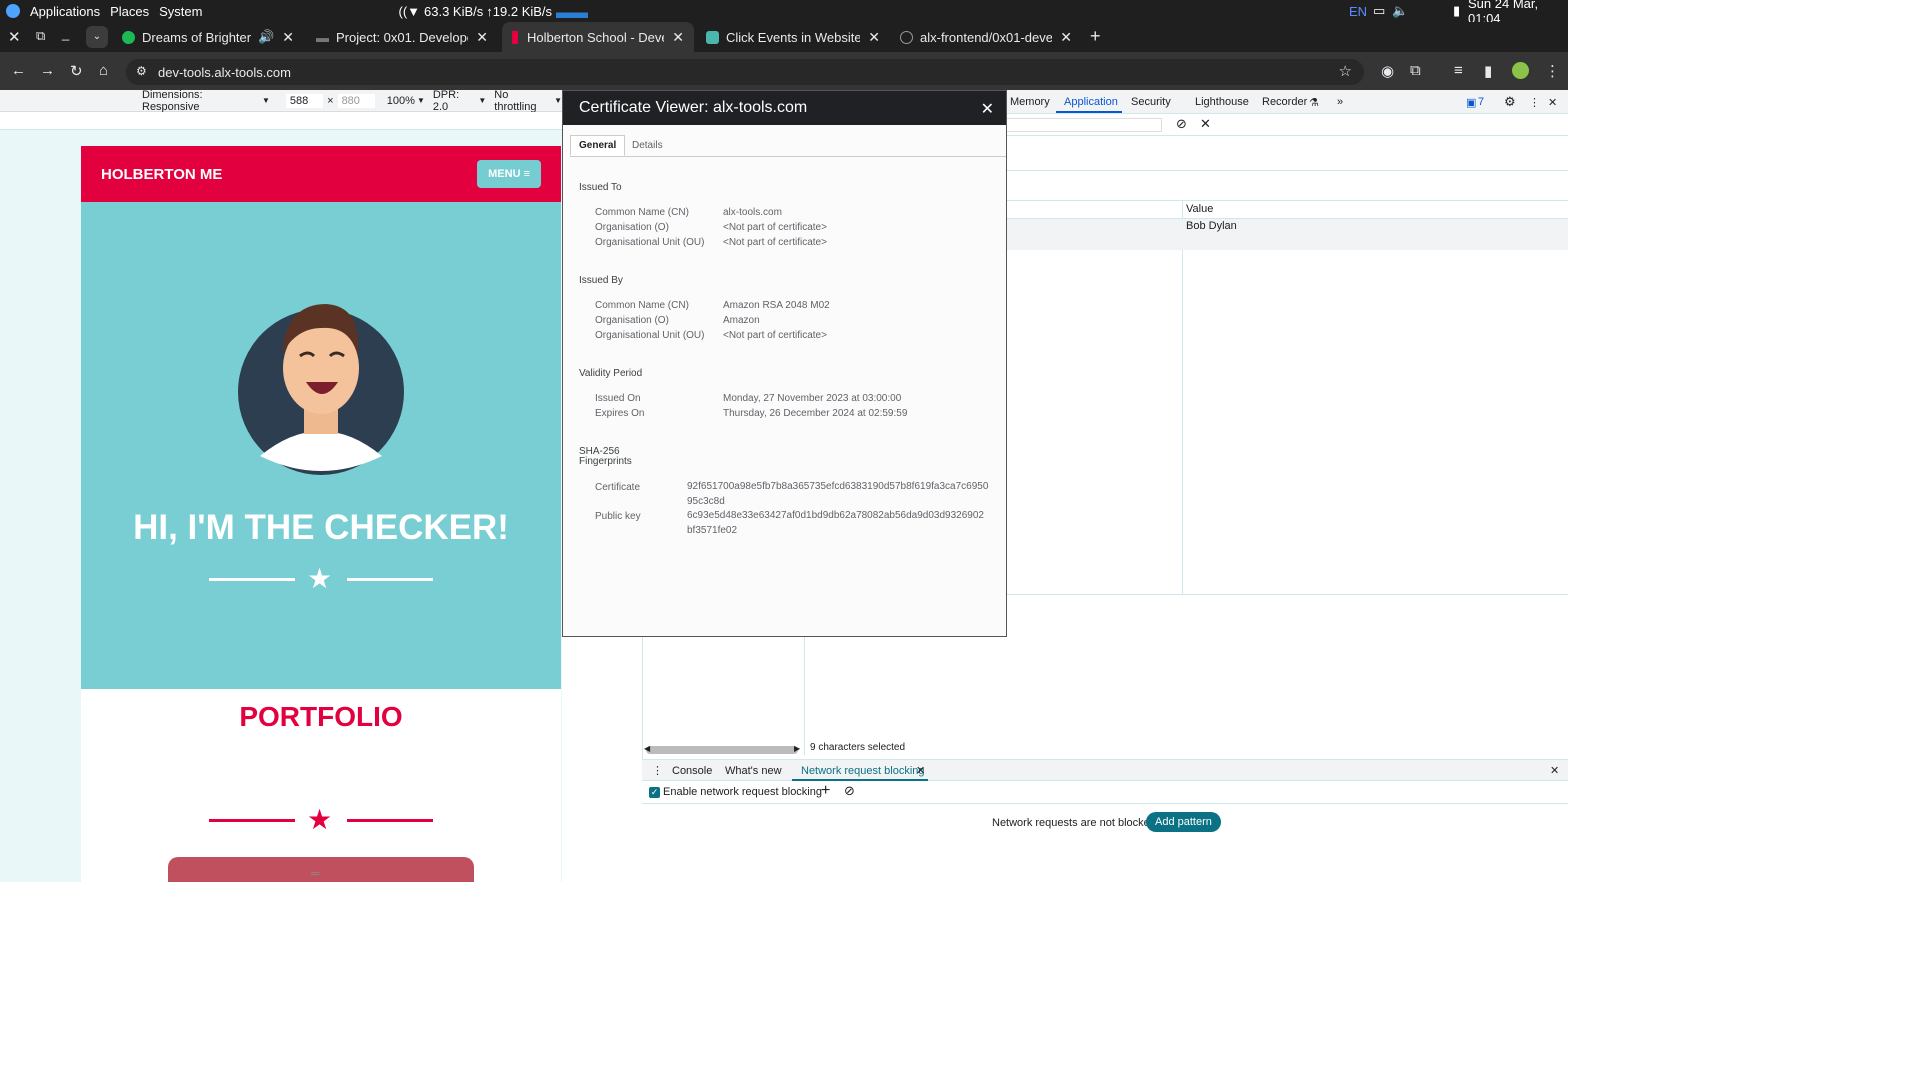  I want to click on scroll-right-icon: ▶, so click(797, 748).